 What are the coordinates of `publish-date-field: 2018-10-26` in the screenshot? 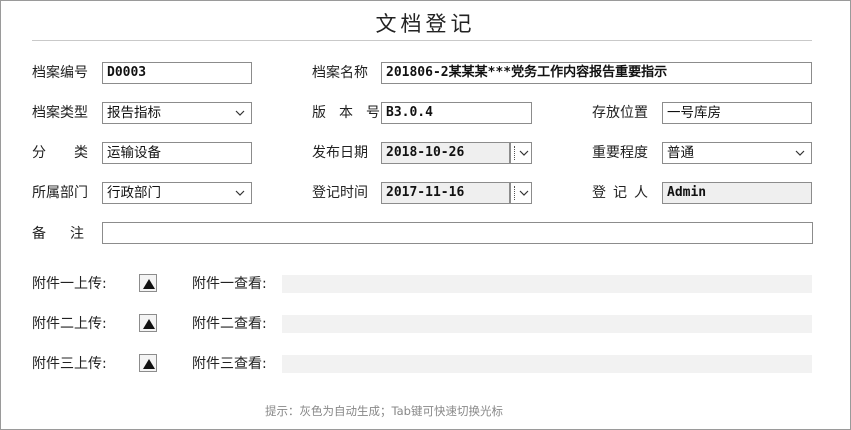 It's located at (445, 153).